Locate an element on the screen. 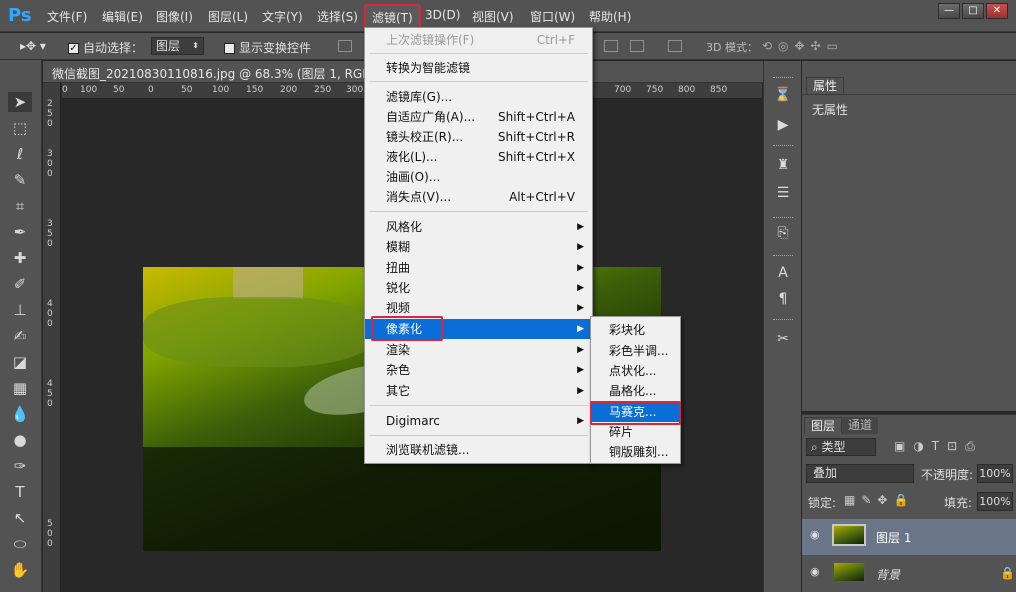  healing-tool-icon: ✚ is located at coordinates (20, 258).